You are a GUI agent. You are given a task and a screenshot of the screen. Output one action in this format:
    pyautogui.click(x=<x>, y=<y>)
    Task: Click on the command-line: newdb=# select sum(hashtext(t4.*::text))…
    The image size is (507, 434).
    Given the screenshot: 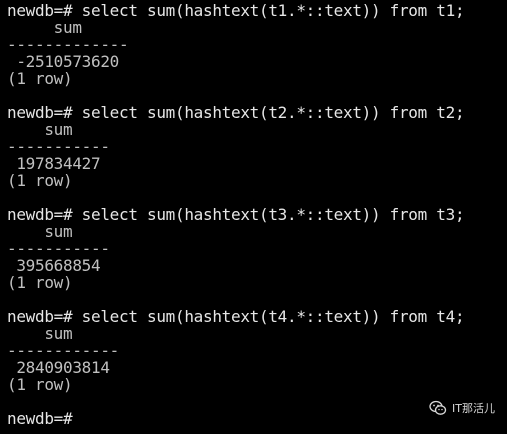 What is the action you would take?
    pyautogui.click(x=236, y=316)
    